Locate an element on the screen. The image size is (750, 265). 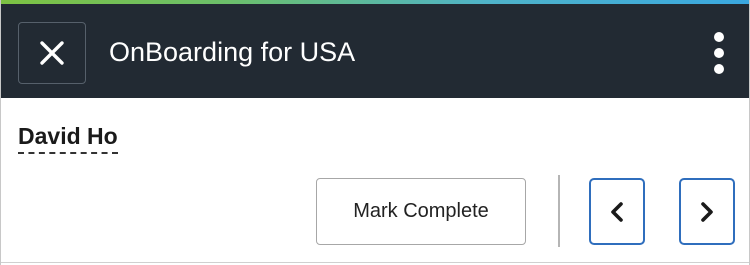
next-button is located at coordinates (707, 211).